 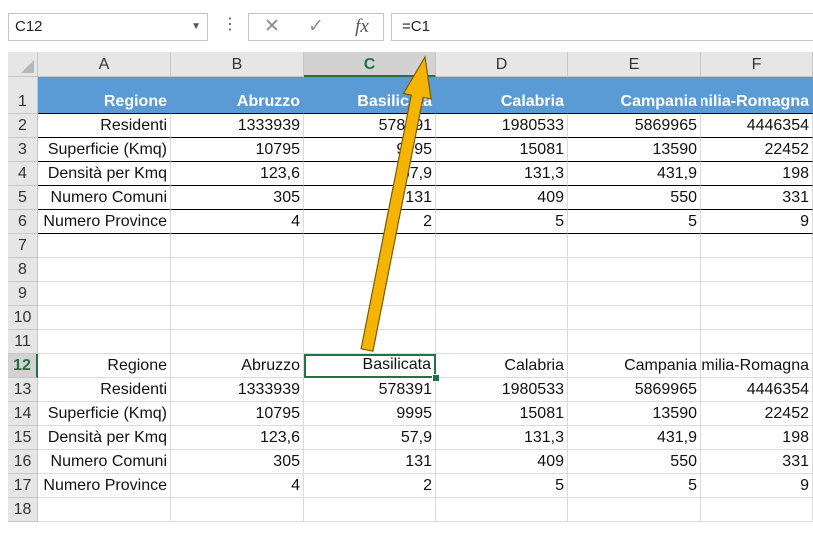 What do you see at coordinates (757, 438) in the screenshot?
I see `cell-f15: 198` at bounding box center [757, 438].